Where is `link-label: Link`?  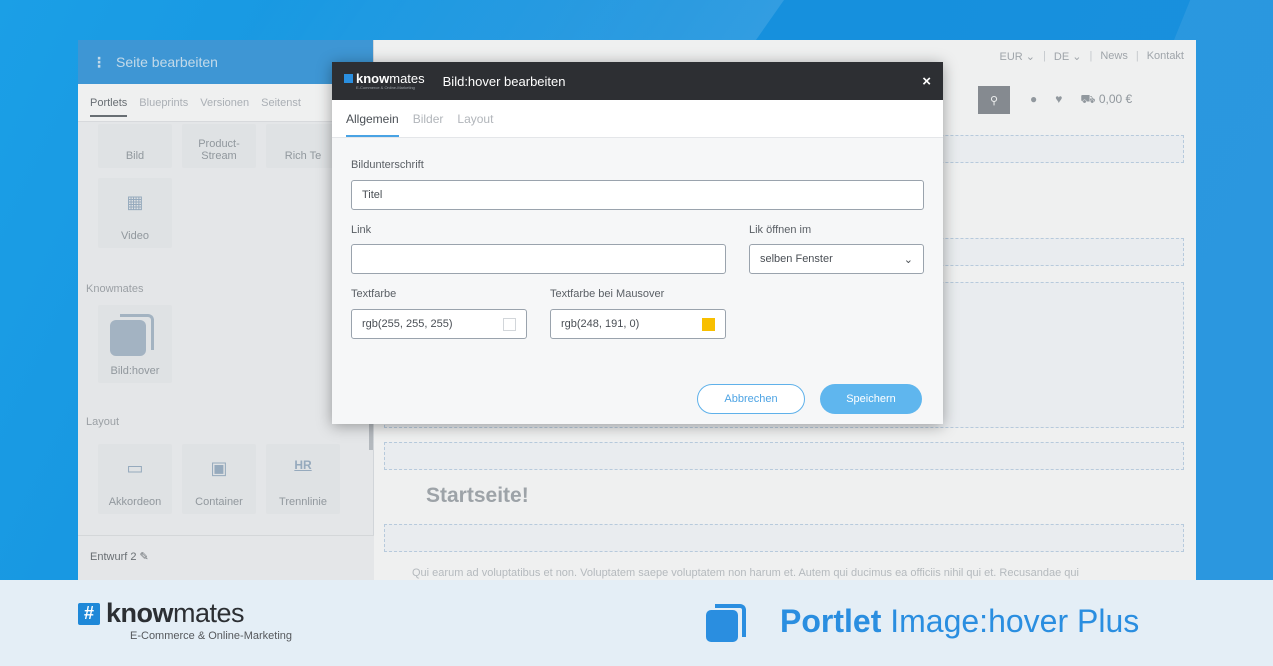 link-label: Link is located at coordinates (361, 230).